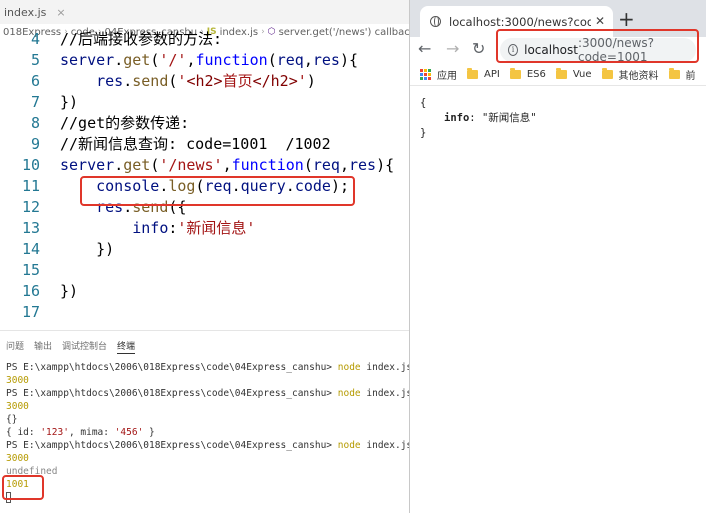 The width and height of the screenshot is (706, 513). What do you see at coordinates (638, 76) in the screenshot?
I see `bookmark-label: 其他资料` at bounding box center [638, 76].